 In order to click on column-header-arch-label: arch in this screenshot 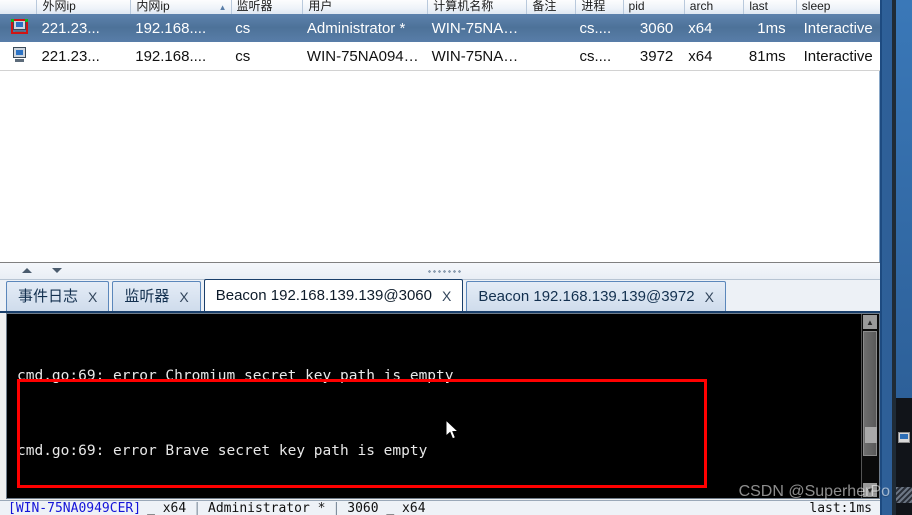, I will do `click(701, 6)`.